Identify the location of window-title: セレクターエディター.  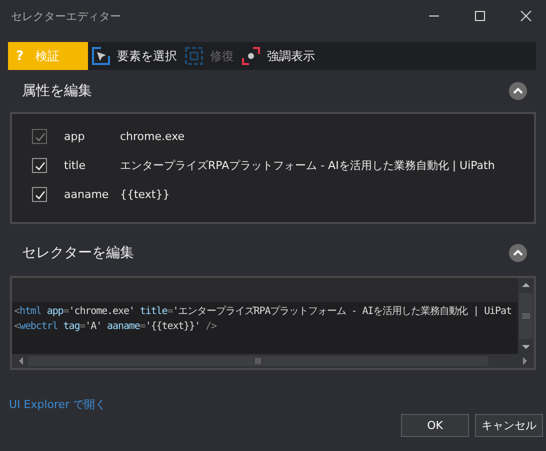
(66, 16).